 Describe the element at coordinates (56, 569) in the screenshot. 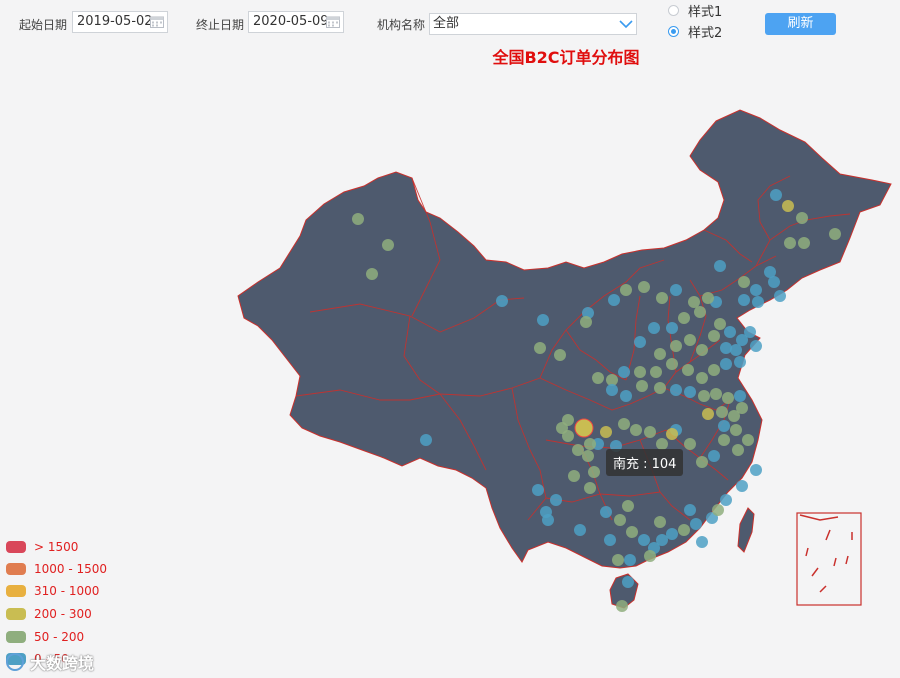

I see `legend-item: 1000 - 1500` at that location.